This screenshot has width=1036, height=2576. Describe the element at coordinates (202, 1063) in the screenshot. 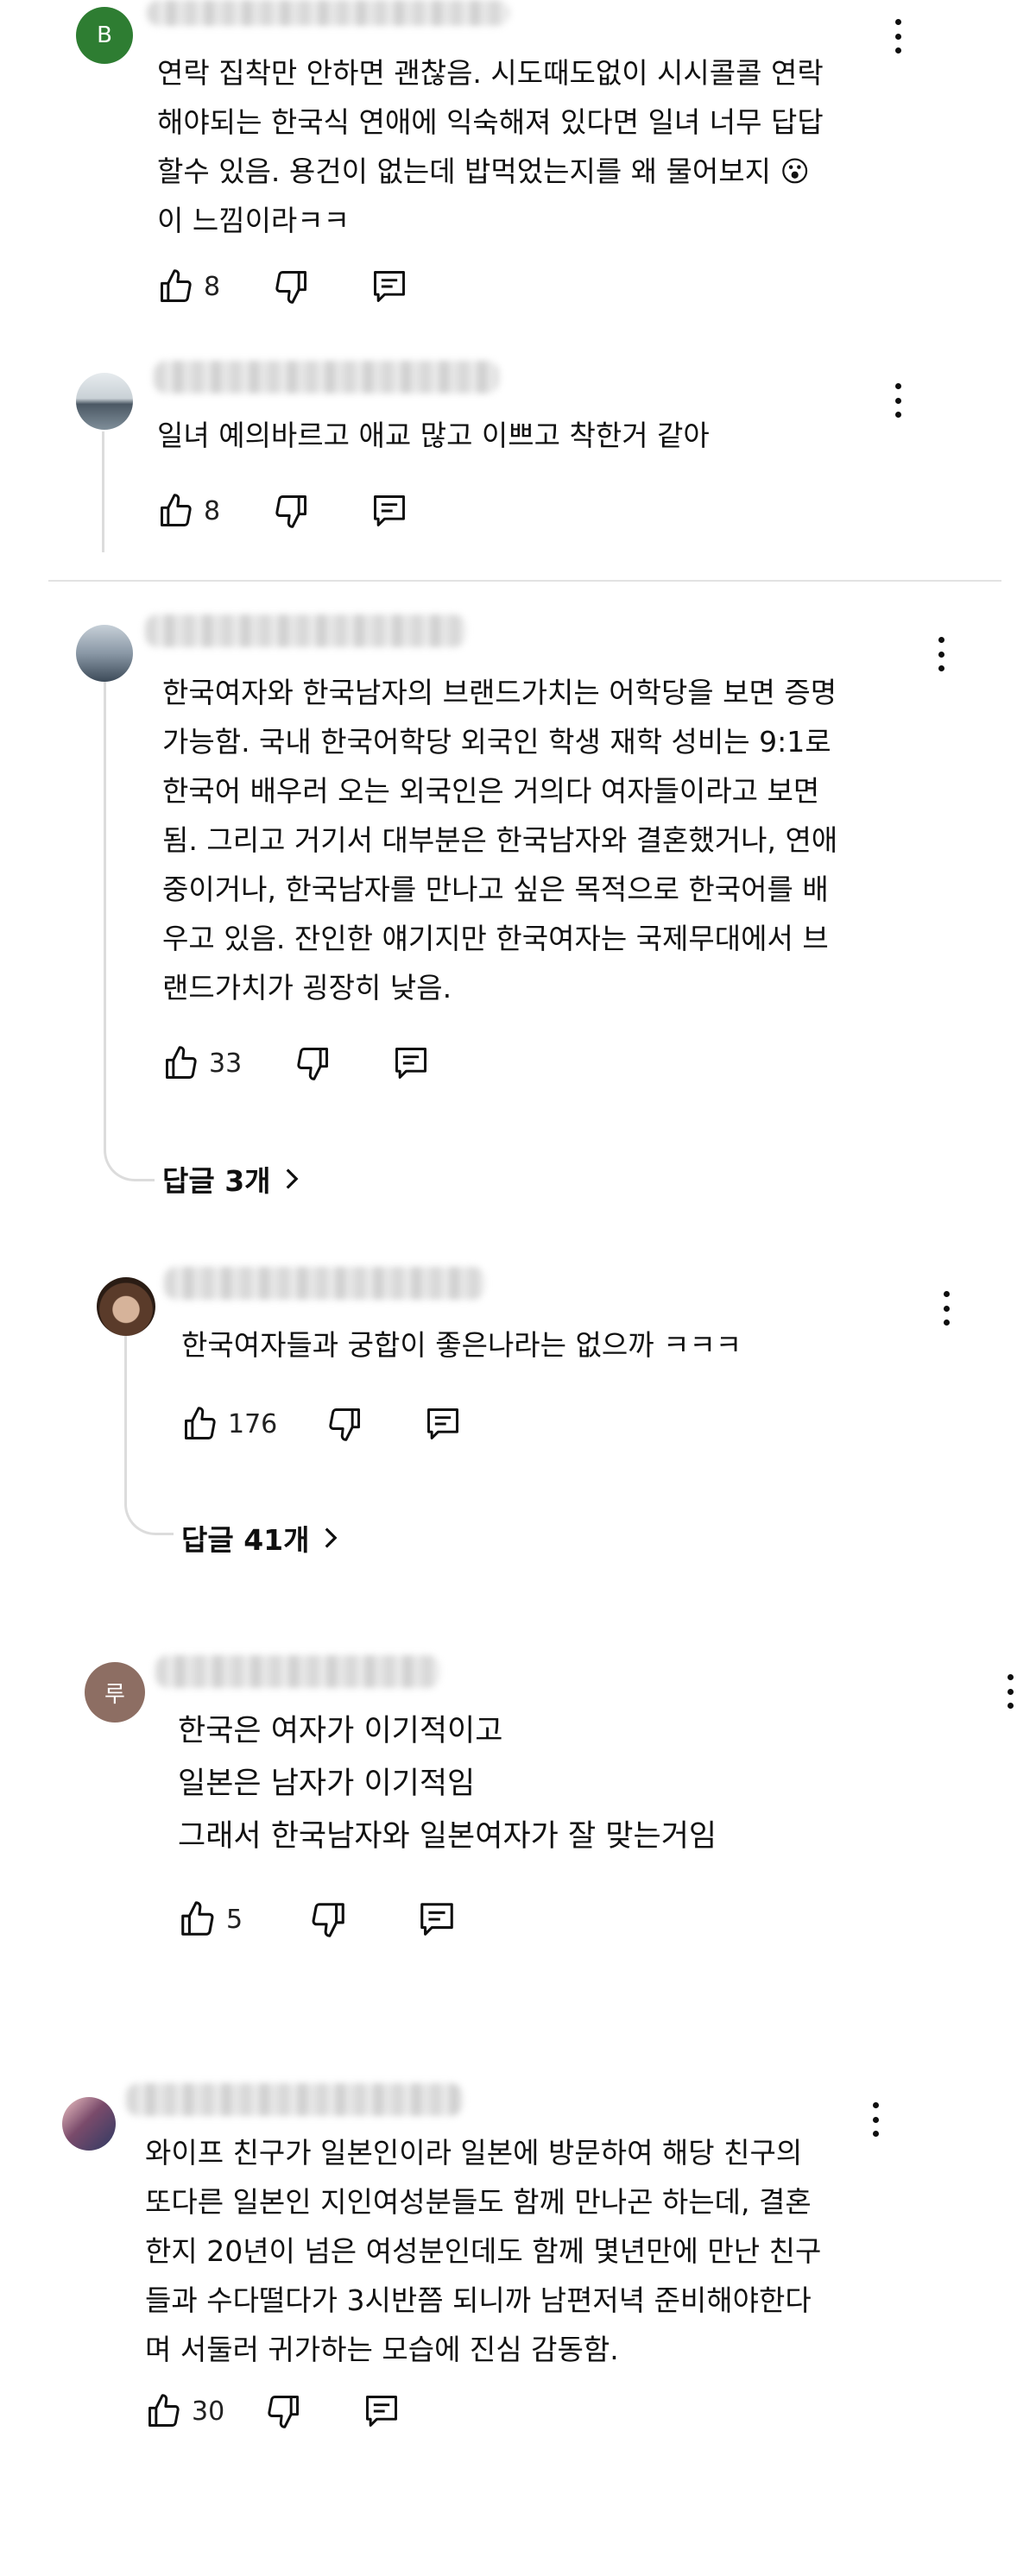

I see `like-button: 33` at that location.